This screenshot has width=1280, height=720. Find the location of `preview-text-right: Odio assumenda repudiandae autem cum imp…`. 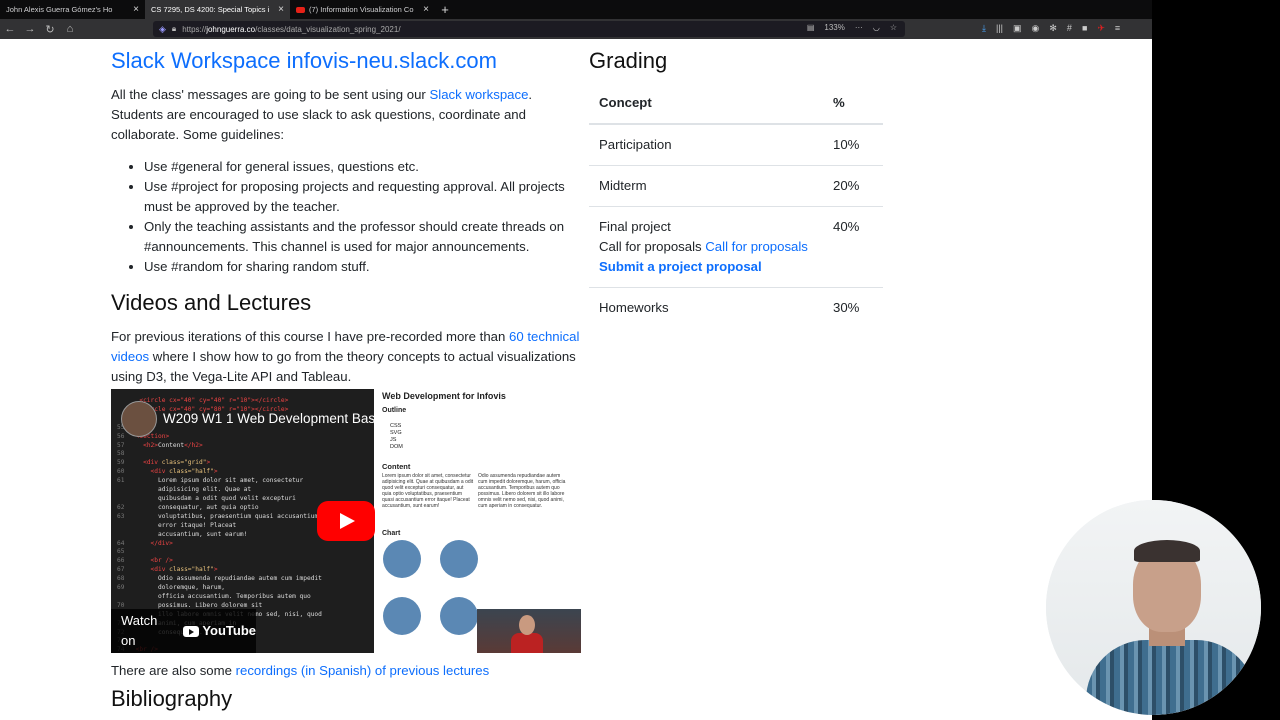

preview-text-right: Odio assumenda repudiandae autem cum imp… is located at coordinates (522, 491).